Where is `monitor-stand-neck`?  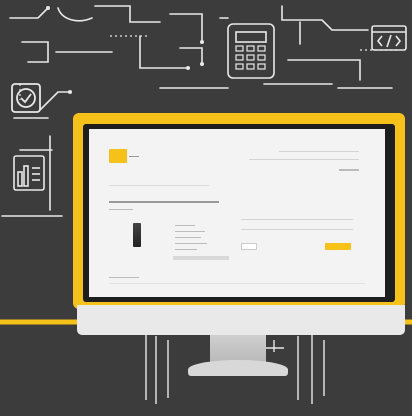
monitor-stand-neck is located at coordinates (238, 349).